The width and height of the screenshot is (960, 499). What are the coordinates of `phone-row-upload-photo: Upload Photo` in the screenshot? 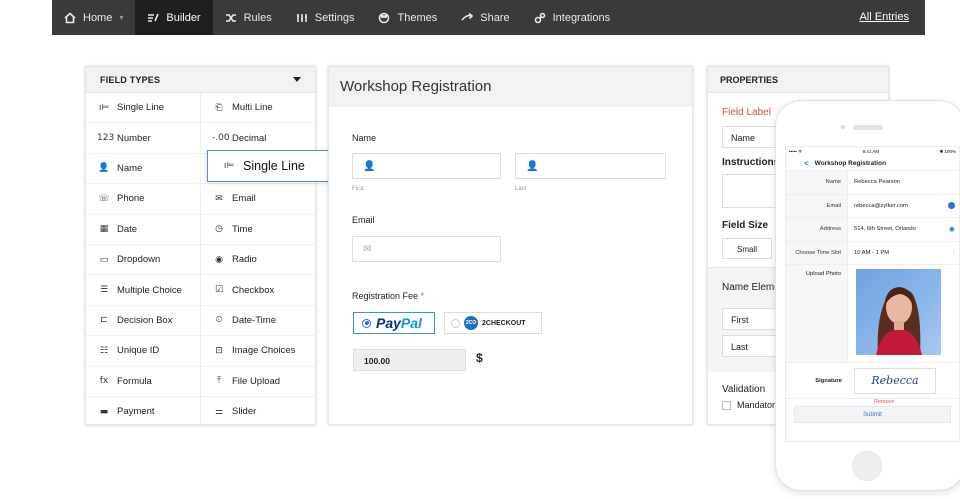 It's located at (872, 314).